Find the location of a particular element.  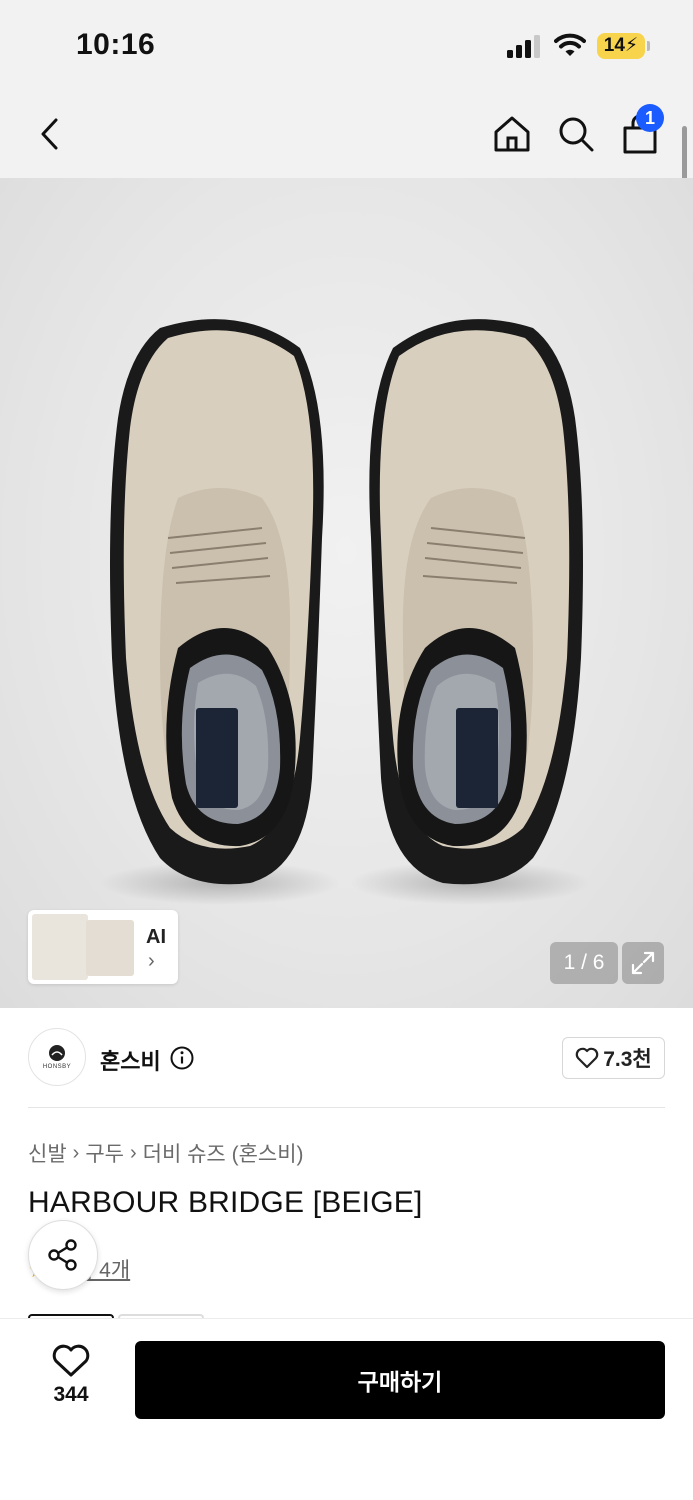

cart-count-badge: 1 is located at coordinates (650, 118).